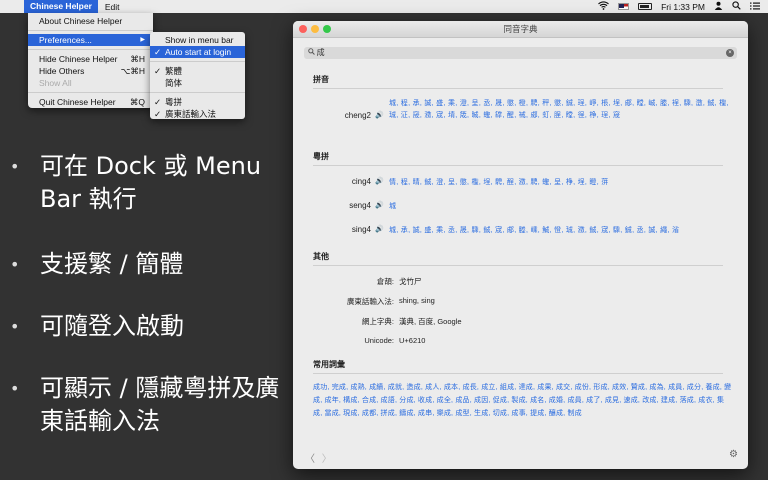 The image size is (768, 480). Describe the element at coordinates (77, 102) in the screenshot. I see `quit-label: Quit Chinese Helper` at that location.